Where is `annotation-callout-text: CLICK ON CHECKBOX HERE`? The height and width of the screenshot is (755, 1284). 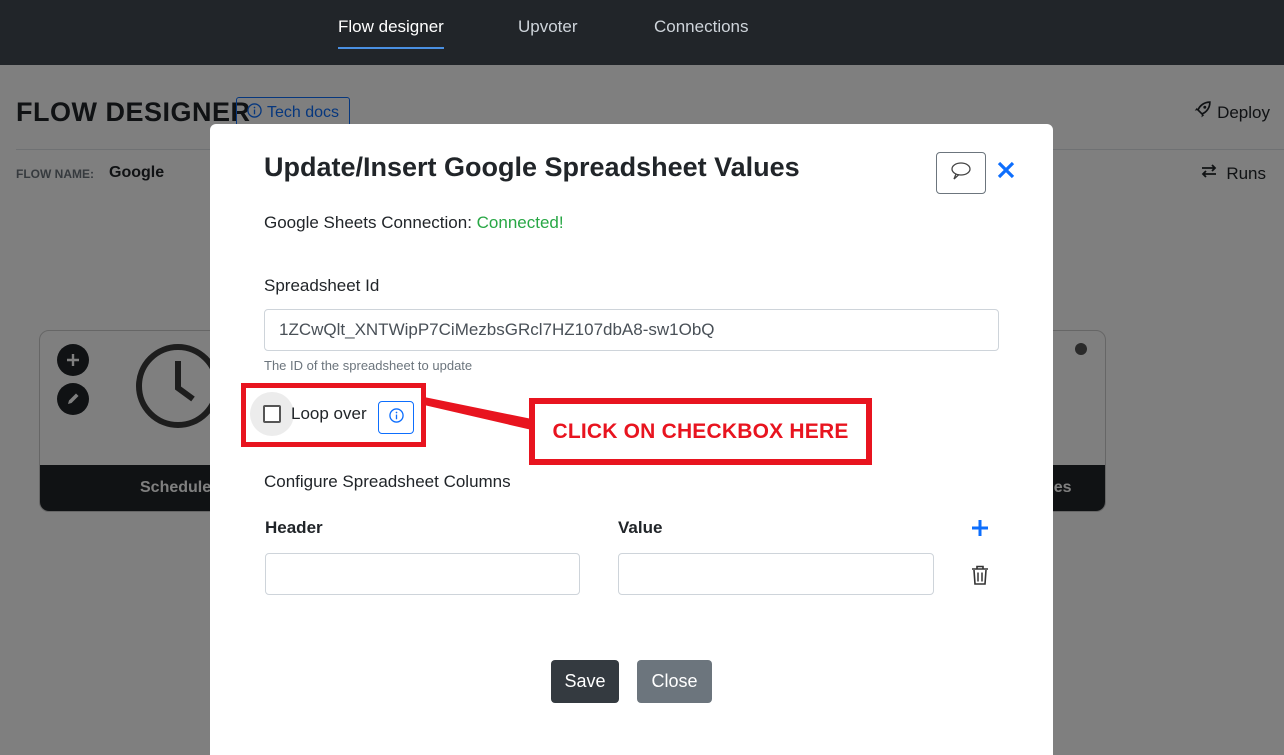 annotation-callout-text: CLICK ON CHECKBOX HERE is located at coordinates (700, 431).